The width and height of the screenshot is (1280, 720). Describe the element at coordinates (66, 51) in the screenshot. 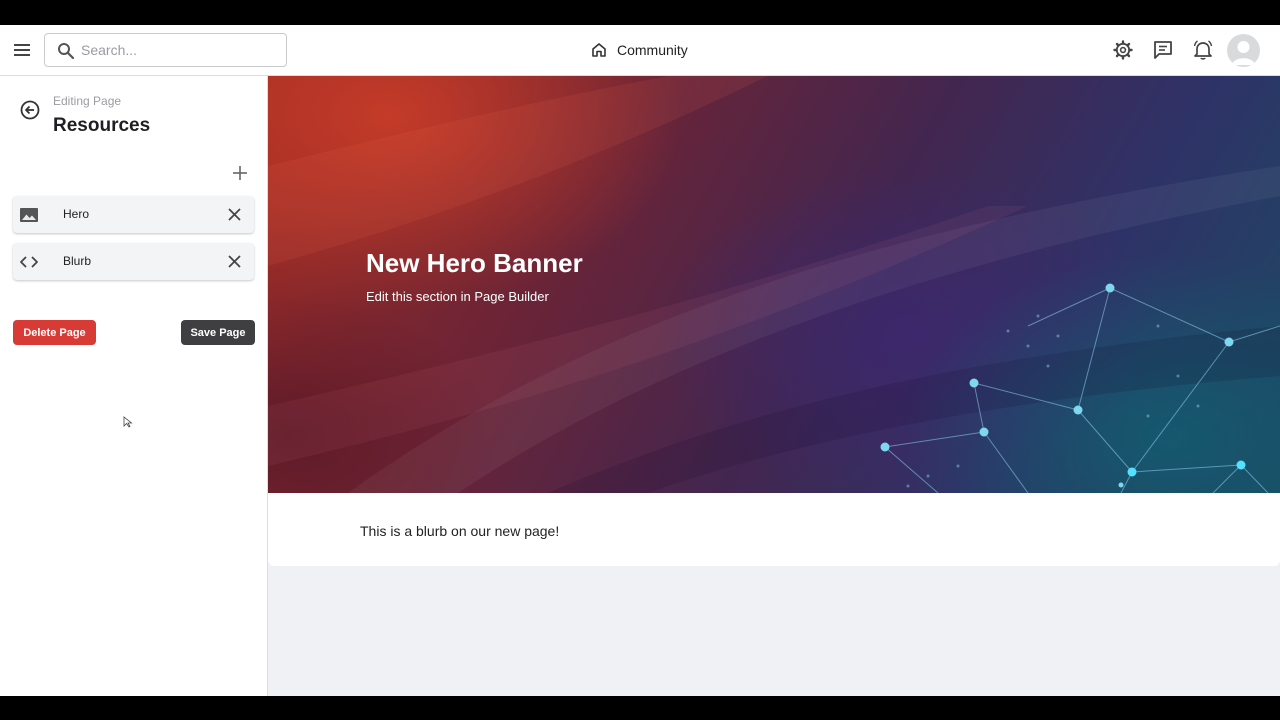

I see `search-icon` at that location.